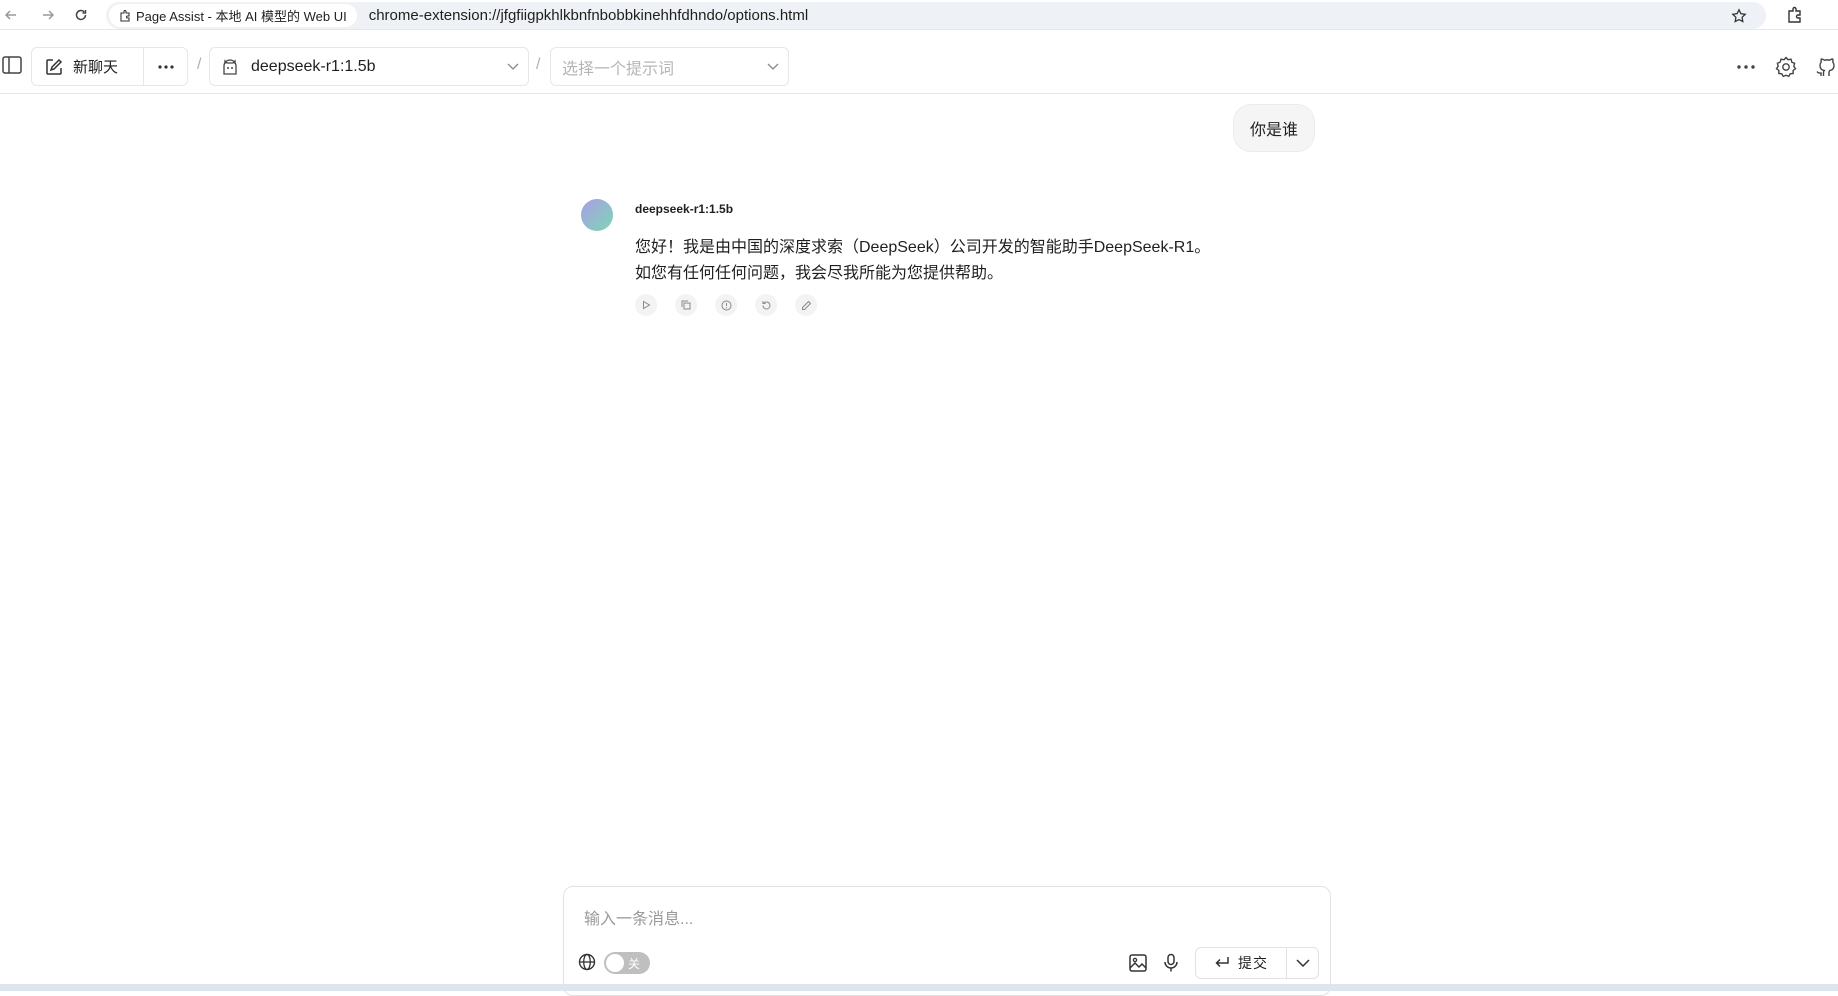 The width and height of the screenshot is (1838, 996). What do you see at coordinates (1274, 128) in the screenshot?
I see `user-message-bubble: 你是谁` at bounding box center [1274, 128].